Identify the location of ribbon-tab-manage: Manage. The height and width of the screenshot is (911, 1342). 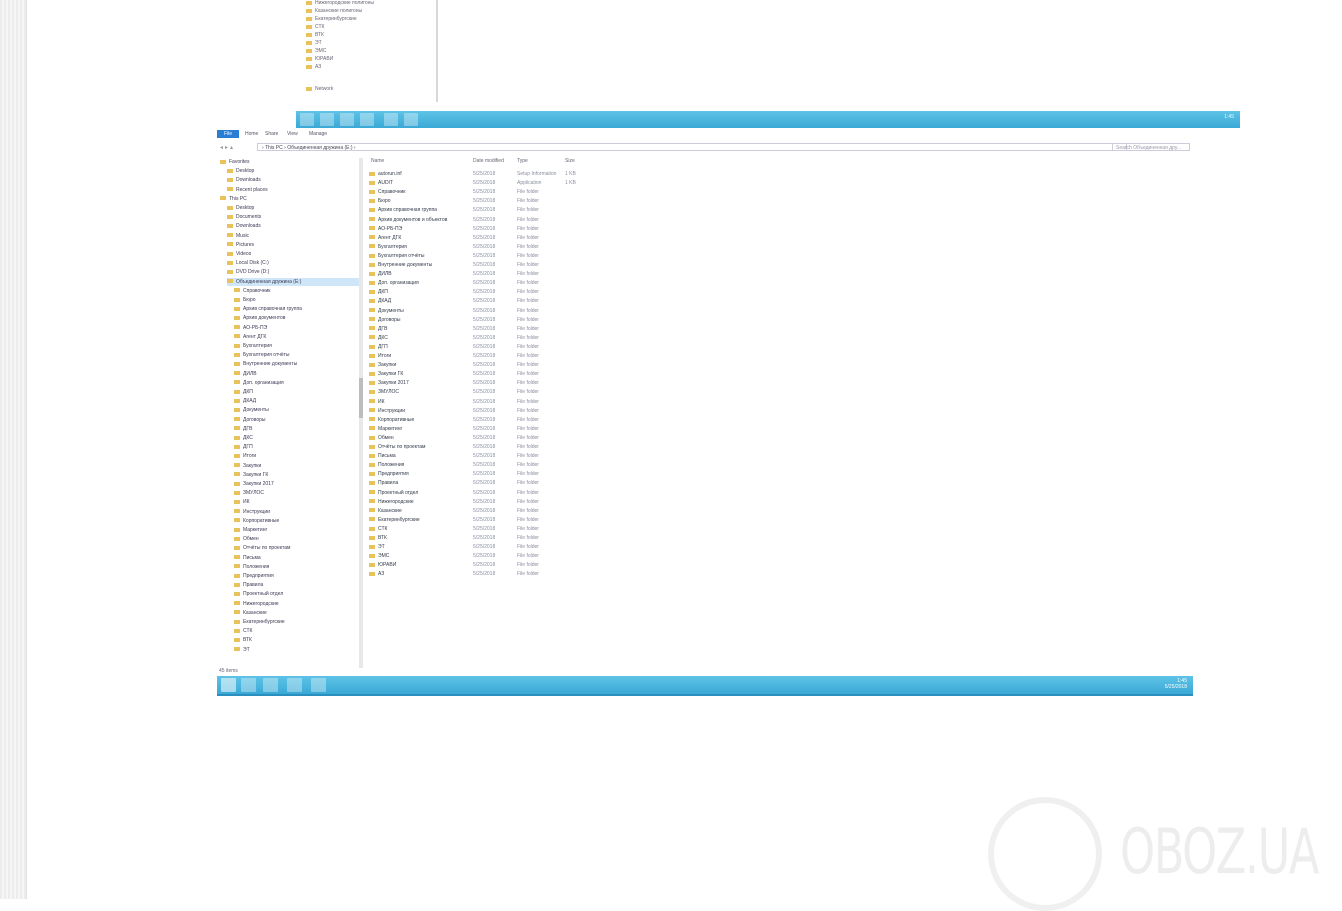
(318, 134).